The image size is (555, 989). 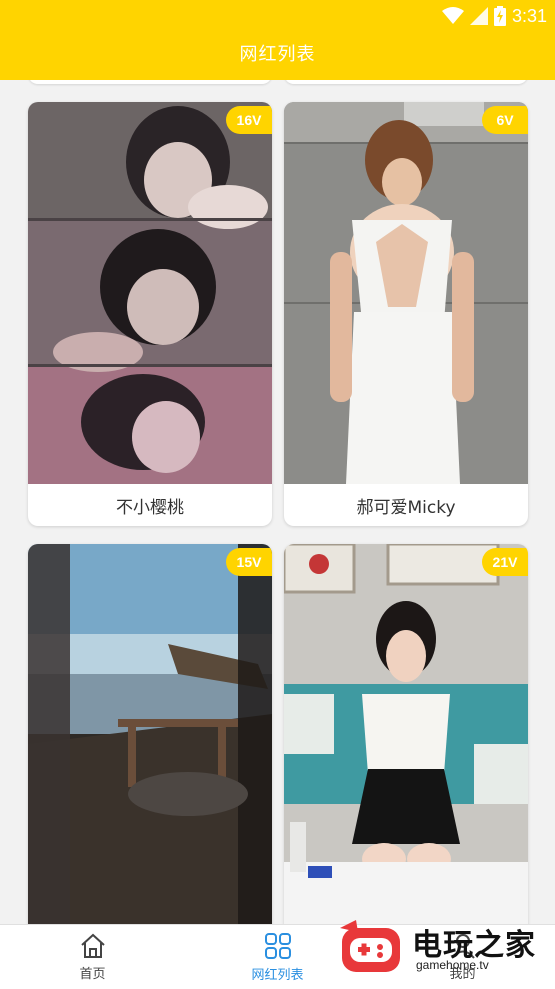 I want to click on video-count-badge: 15V, so click(x=249, y=562).